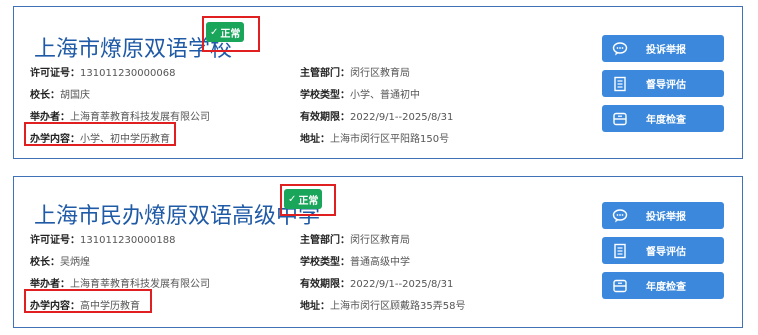 This screenshot has height=335, width=758. Describe the element at coordinates (125, 139) in the screenshot. I see `content-value: 小学、初中学历教育` at that location.